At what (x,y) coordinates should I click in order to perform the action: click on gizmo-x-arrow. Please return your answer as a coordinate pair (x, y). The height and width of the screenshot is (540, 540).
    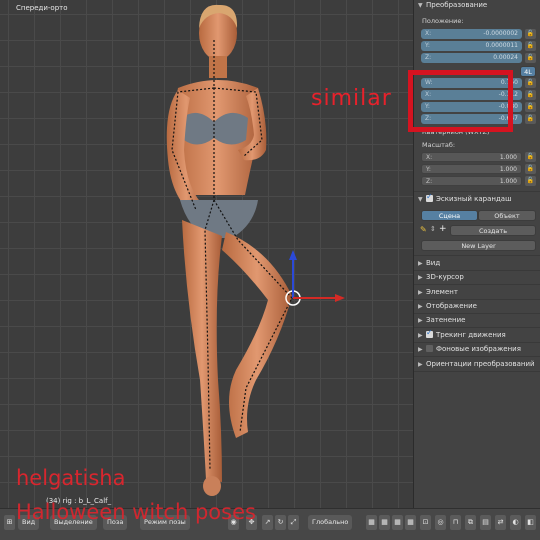
    Looking at the image, I should click on (340, 298).